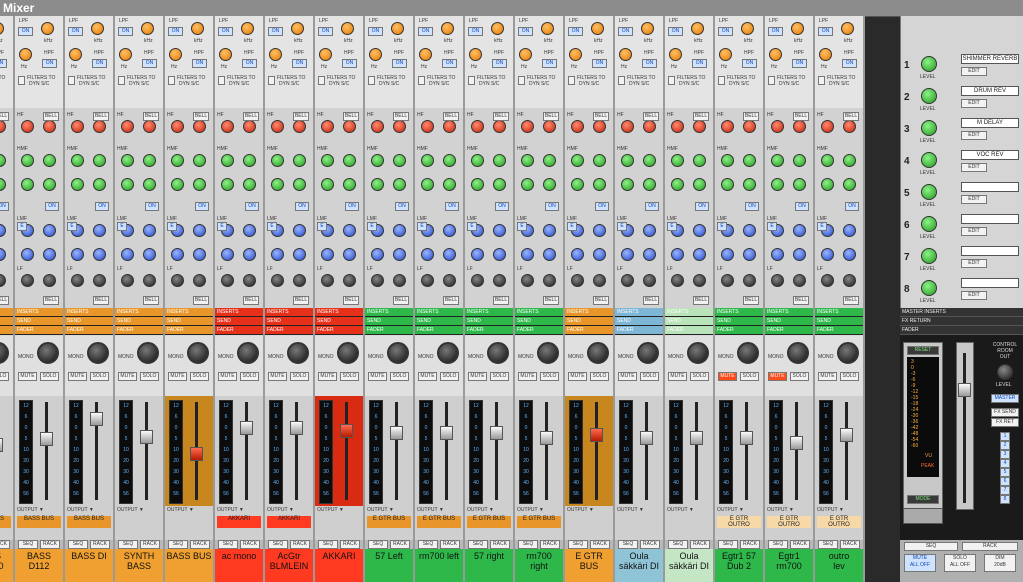 The height and width of the screenshot is (582, 1023). I want to click on lf-gain-knob, so click(677, 280).